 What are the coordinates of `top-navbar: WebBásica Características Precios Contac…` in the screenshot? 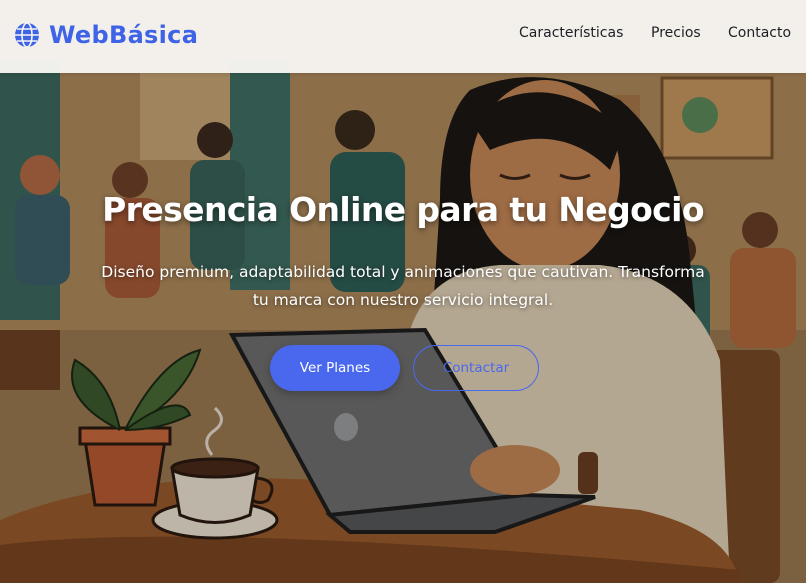 It's located at (403, 36).